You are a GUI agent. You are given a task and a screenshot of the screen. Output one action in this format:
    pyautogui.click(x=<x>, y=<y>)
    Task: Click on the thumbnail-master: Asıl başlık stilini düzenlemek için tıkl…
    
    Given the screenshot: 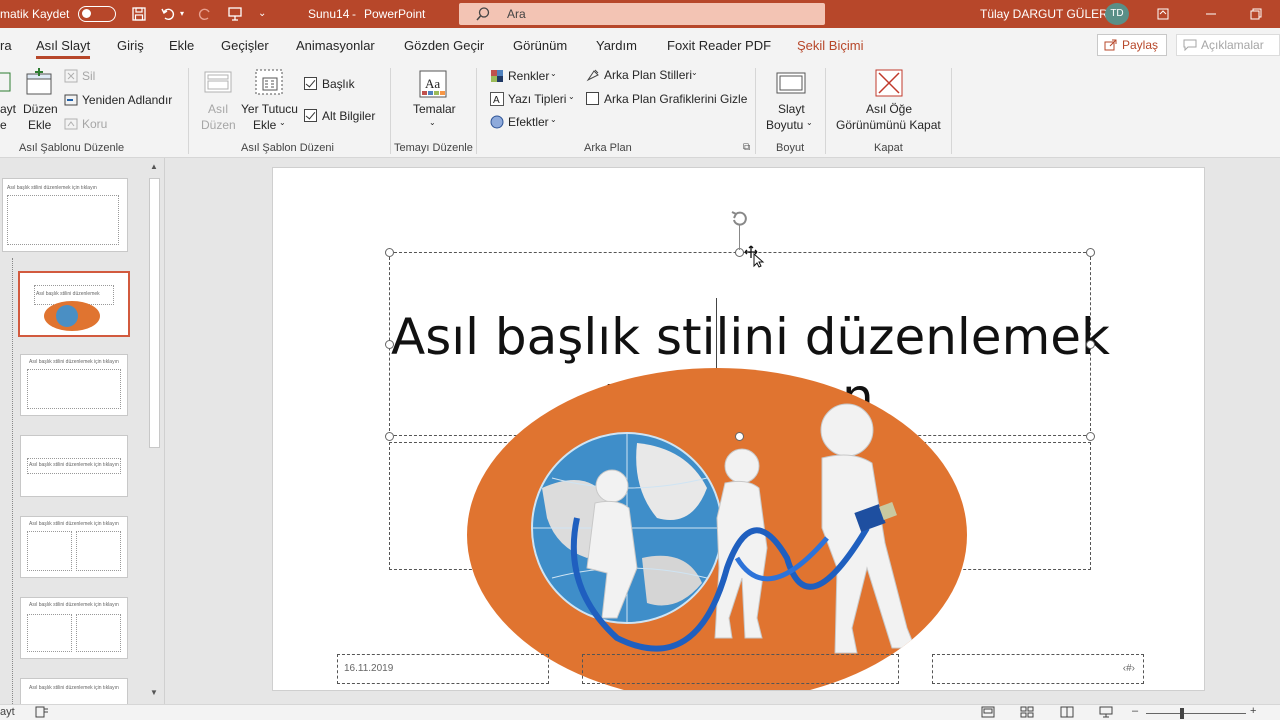 What is the action you would take?
    pyautogui.click(x=65, y=215)
    